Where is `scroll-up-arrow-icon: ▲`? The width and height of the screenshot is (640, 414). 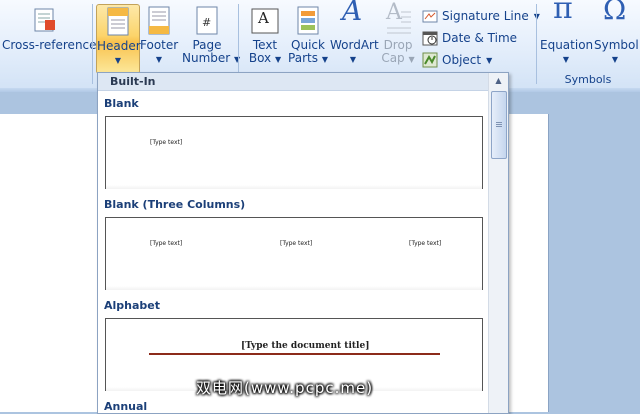 scroll-up-arrow-icon: ▲ is located at coordinates (498, 81).